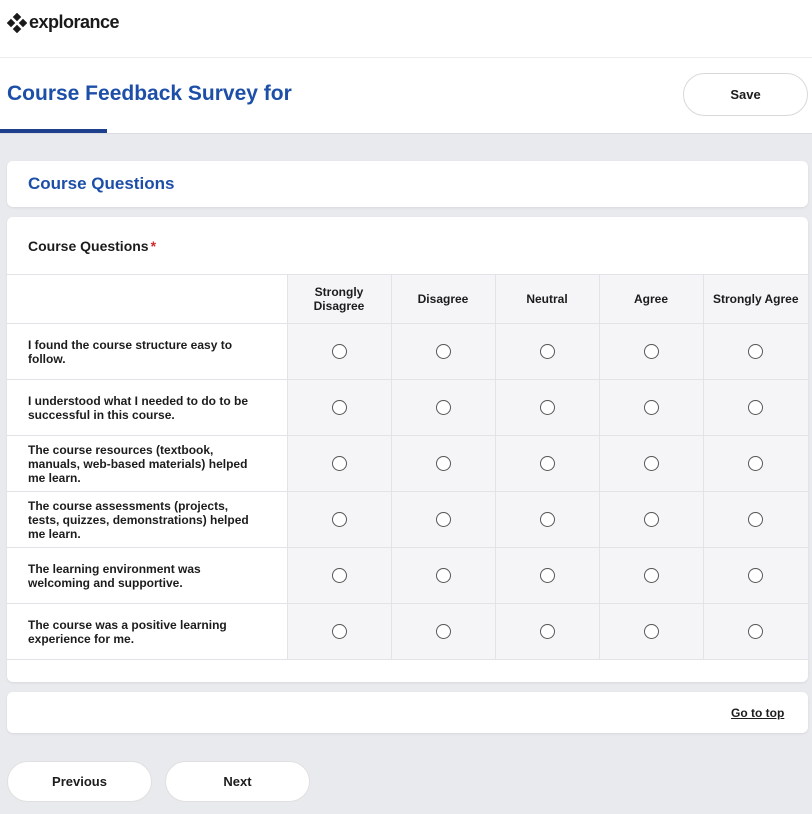 The image size is (812, 814). What do you see at coordinates (101, 183) in the screenshot?
I see `section-title: Course Questions` at bounding box center [101, 183].